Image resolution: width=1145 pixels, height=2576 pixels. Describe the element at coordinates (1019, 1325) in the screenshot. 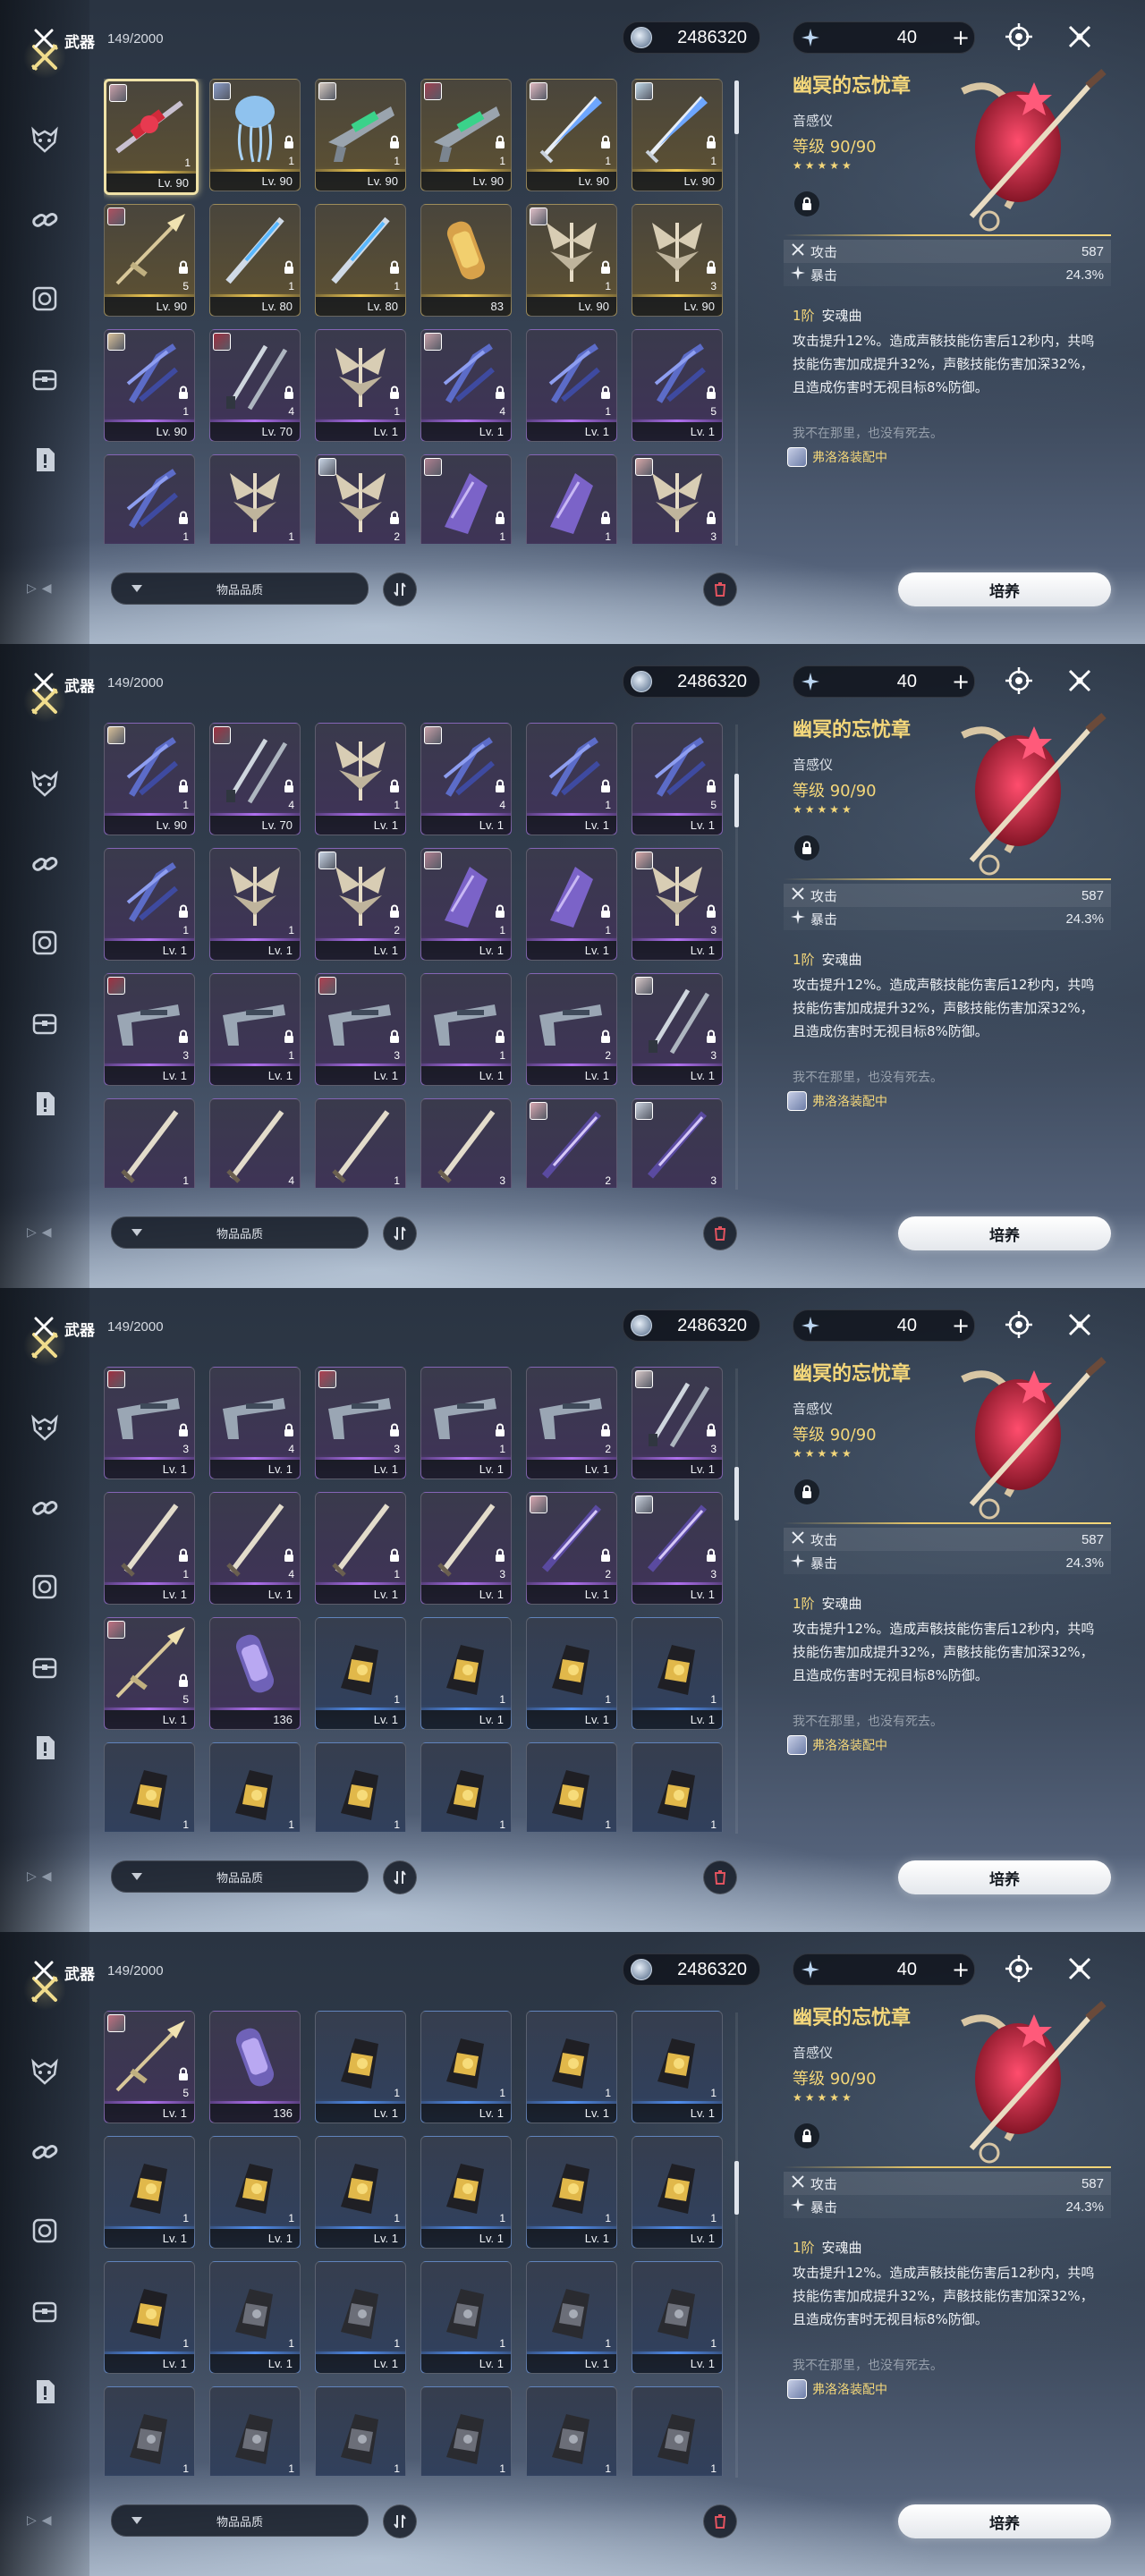

I see `target-button` at that location.